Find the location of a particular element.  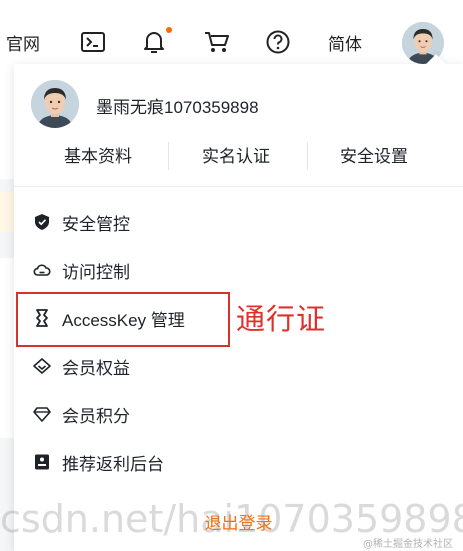

background-page is located at coordinates (7, 131).